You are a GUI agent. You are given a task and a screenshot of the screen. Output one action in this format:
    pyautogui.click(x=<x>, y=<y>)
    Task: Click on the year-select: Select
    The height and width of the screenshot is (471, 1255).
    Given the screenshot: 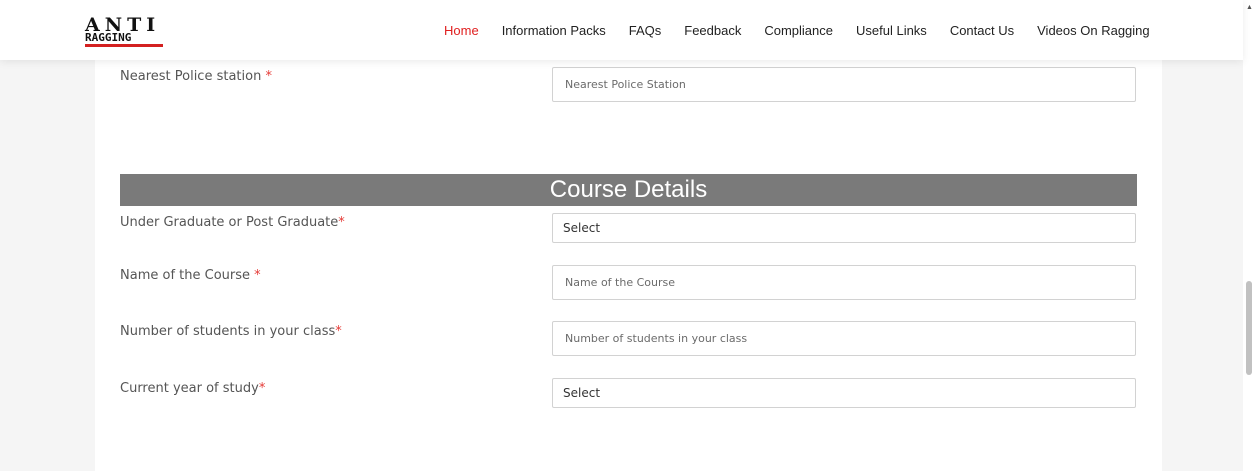 What is the action you would take?
    pyautogui.click(x=844, y=393)
    